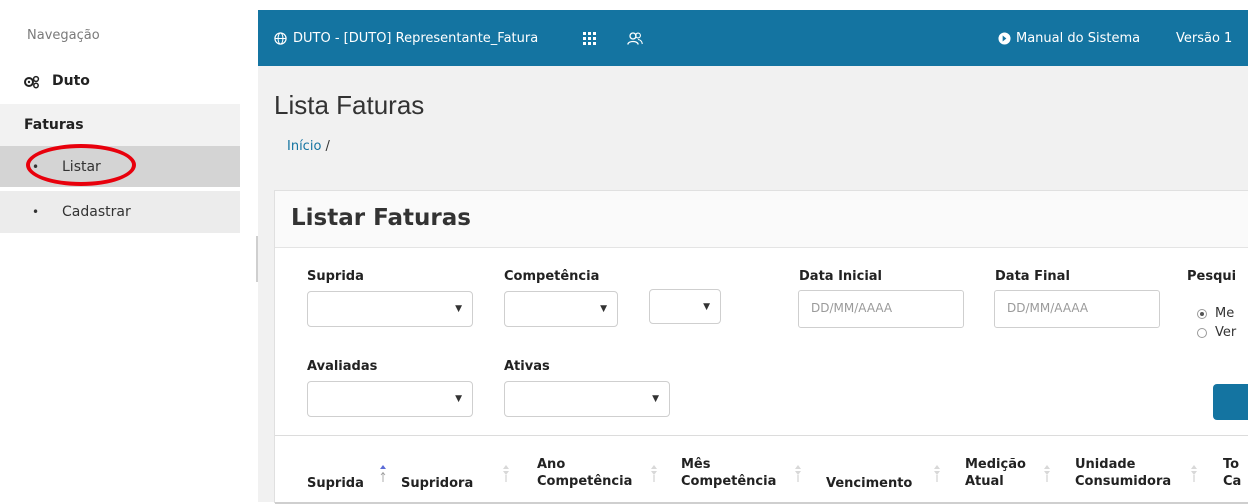 Image resolution: width=1248 pixels, height=504 pixels. What do you see at coordinates (437, 483) in the screenshot?
I see `th-supridora: Supridora` at bounding box center [437, 483].